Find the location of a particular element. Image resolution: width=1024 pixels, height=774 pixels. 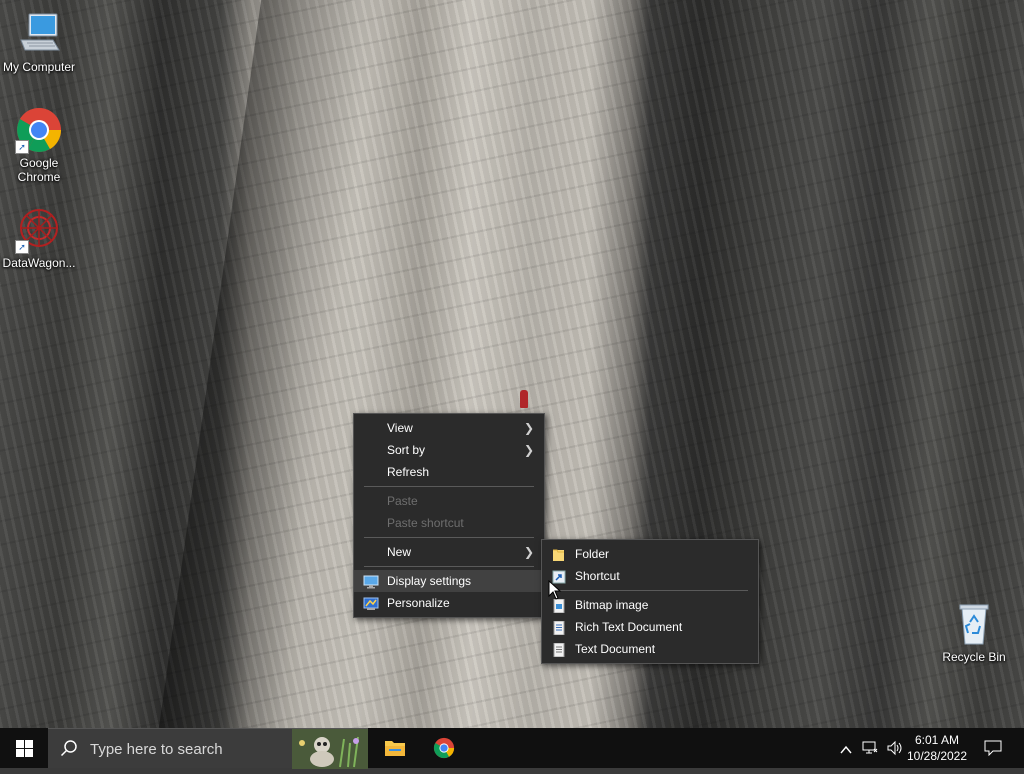

mouse-cursor-icon is located at coordinates (555, 589).